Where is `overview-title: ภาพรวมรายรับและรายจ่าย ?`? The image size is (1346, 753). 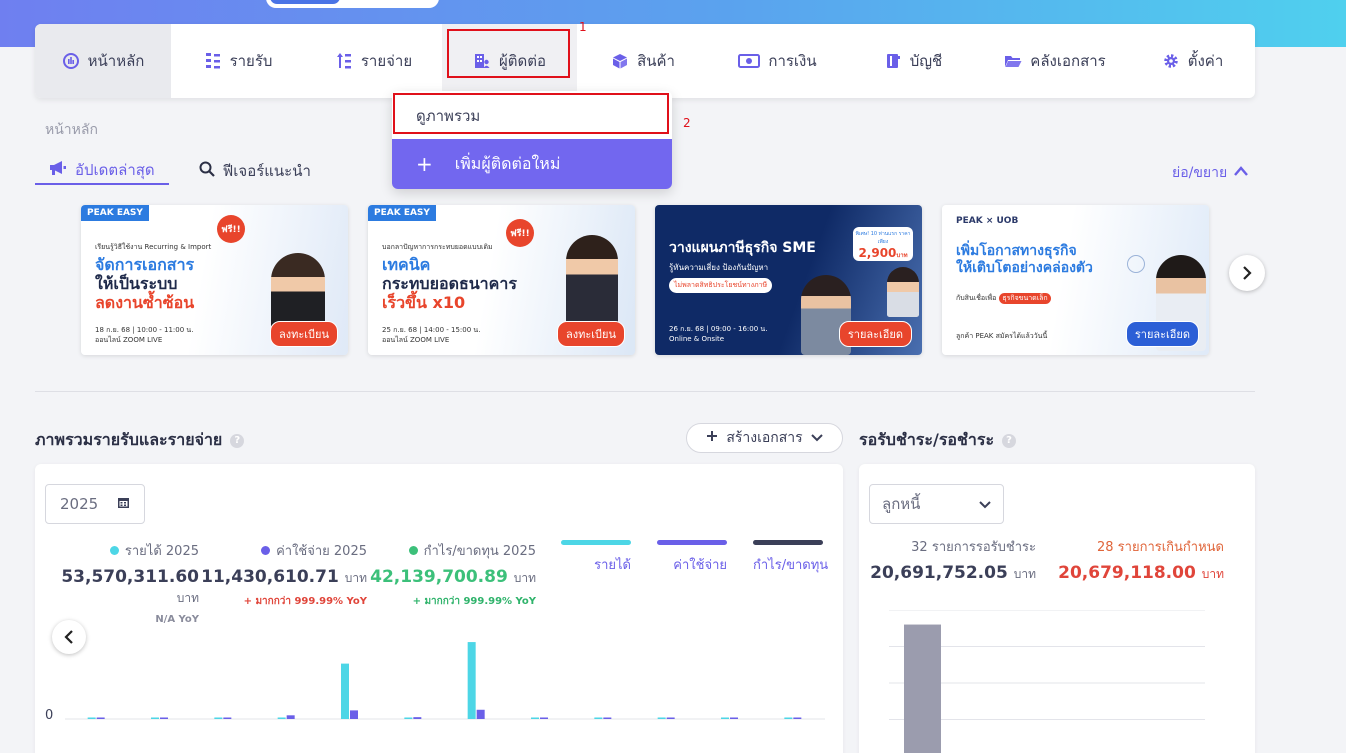 overview-title: ภาพรวมรายรับและรายจ่าย ? is located at coordinates (140, 440).